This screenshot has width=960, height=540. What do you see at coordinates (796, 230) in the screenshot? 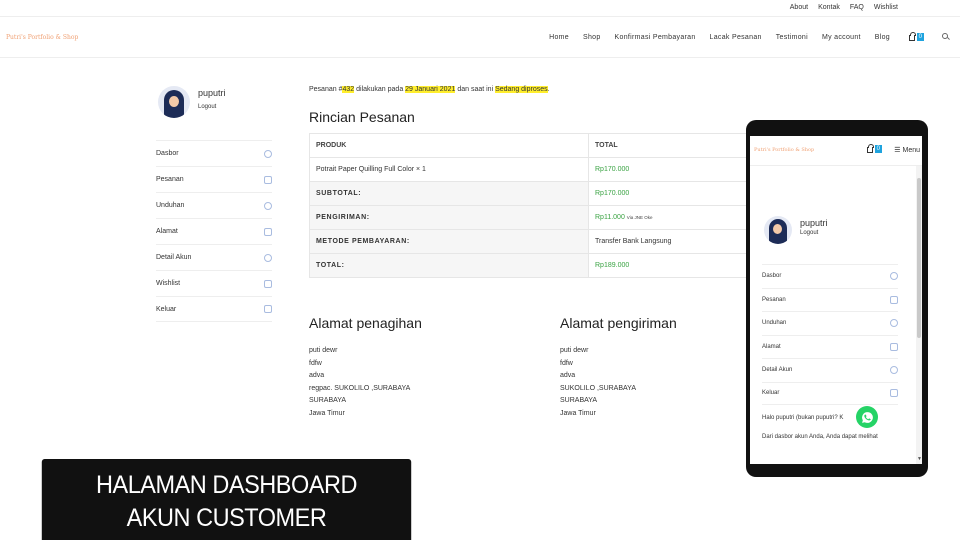
I see `phone-profile: puputri Logout` at bounding box center [796, 230].